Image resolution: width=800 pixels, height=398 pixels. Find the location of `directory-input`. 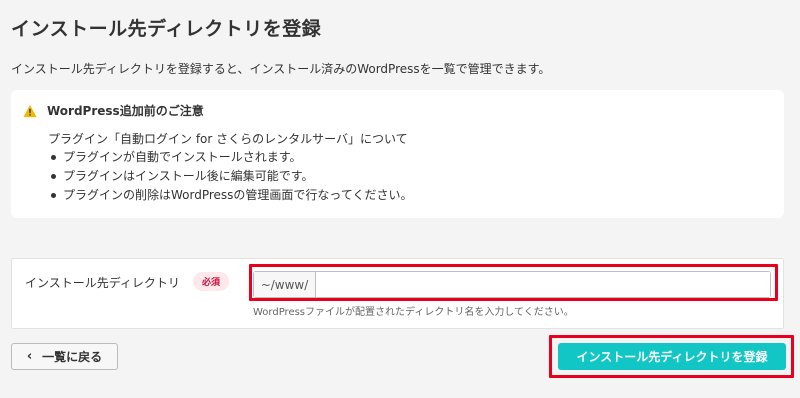

directory-input is located at coordinates (543, 284).